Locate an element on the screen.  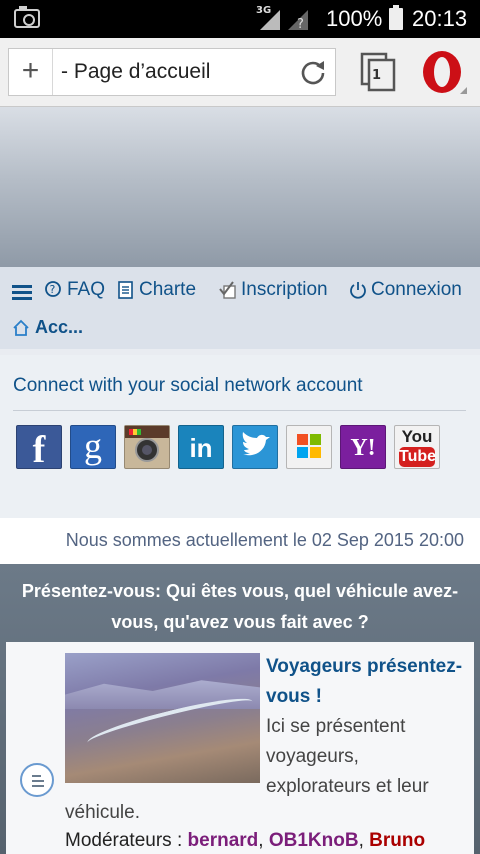
opera-menu-icon is located at coordinates (444, 73).